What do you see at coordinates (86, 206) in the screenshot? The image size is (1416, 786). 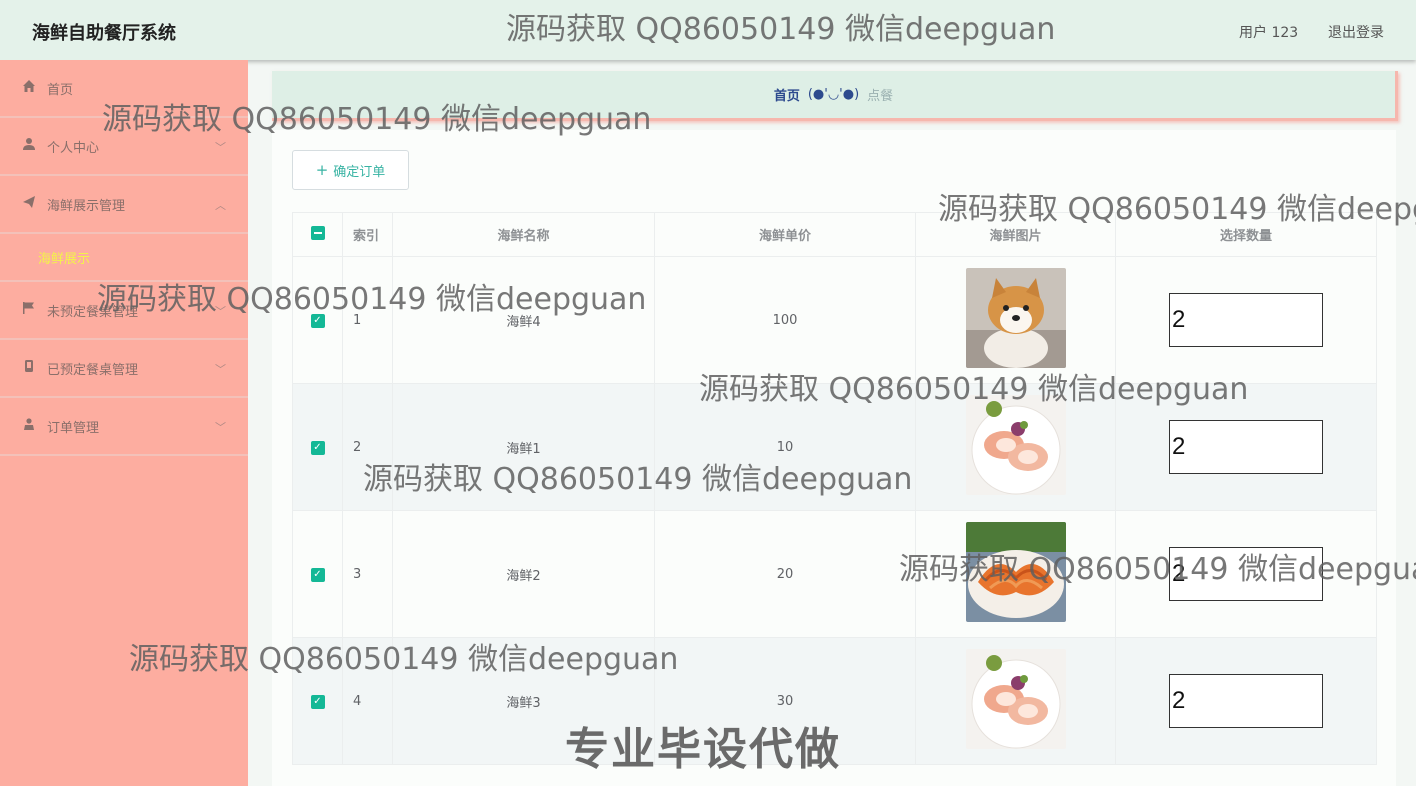 I see `sidebar-item-label: 海鲜展示管理` at bounding box center [86, 206].